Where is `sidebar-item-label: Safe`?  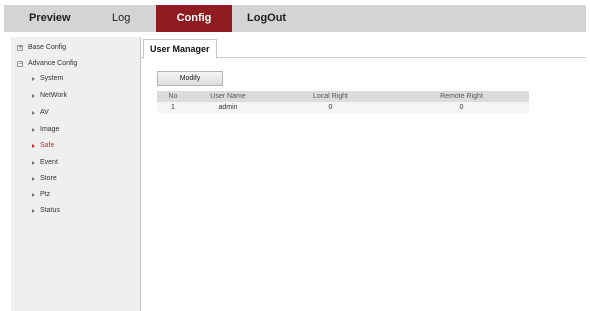
sidebar-item-label: Safe is located at coordinates (47, 145).